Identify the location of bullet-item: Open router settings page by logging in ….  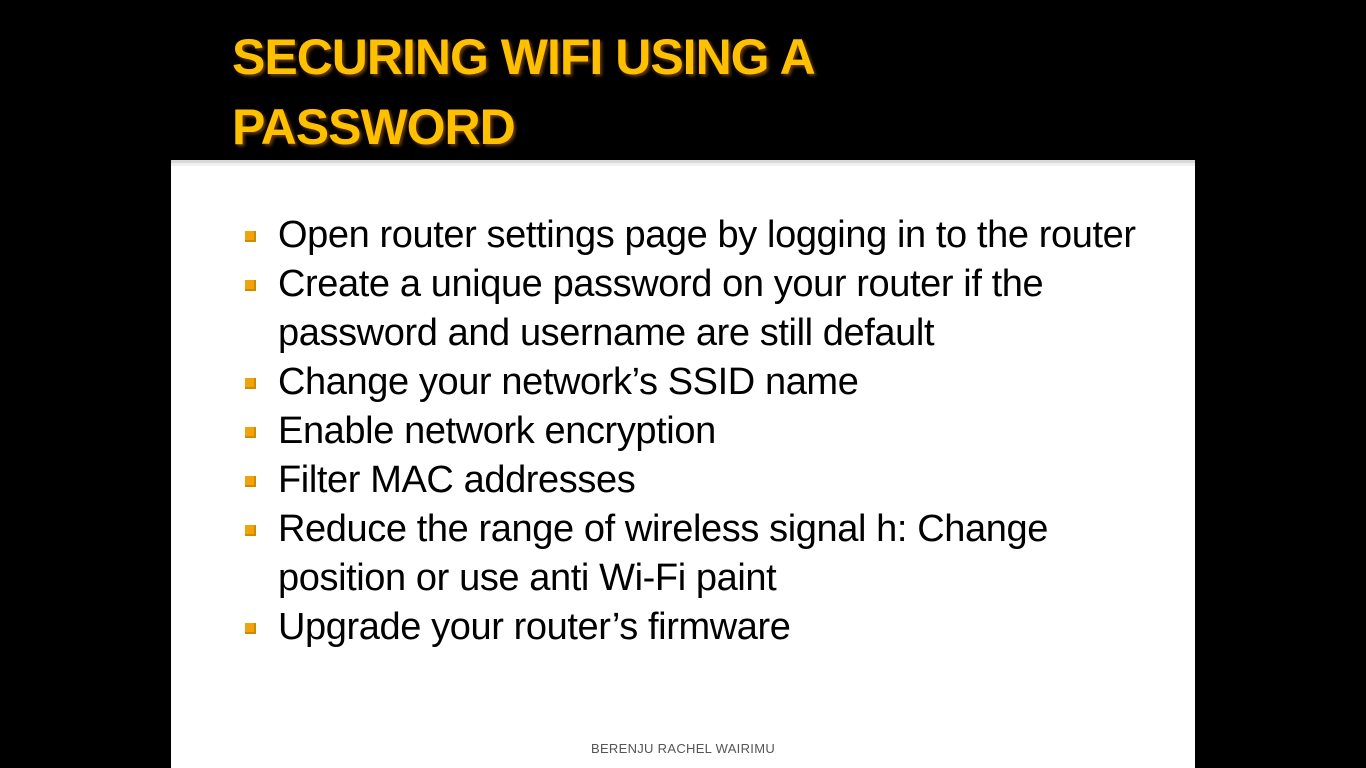
(693, 235).